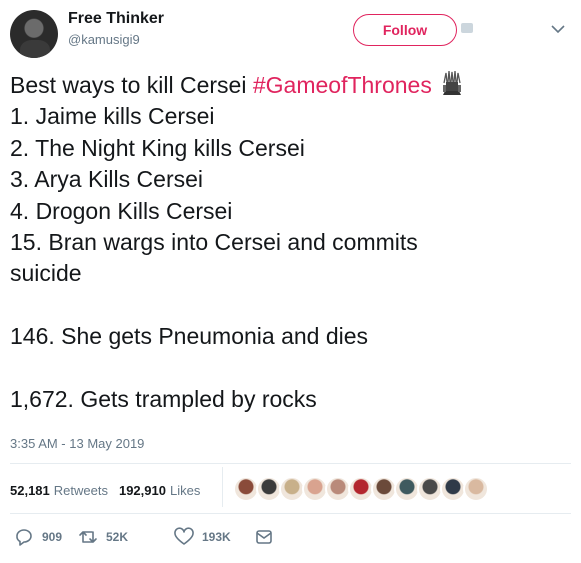 The width and height of the screenshot is (581, 563). Describe the element at coordinates (185, 490) in the screenshot. I see `likes-label: Likes` at that location.